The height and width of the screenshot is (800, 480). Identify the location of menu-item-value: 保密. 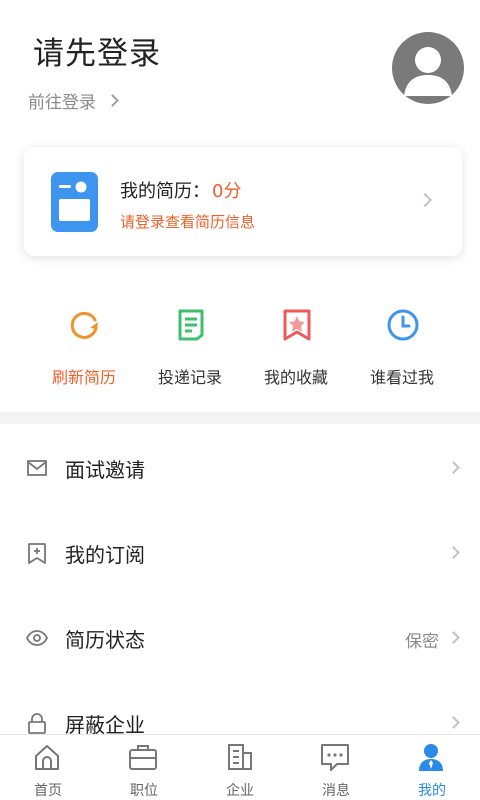
(422, 642).